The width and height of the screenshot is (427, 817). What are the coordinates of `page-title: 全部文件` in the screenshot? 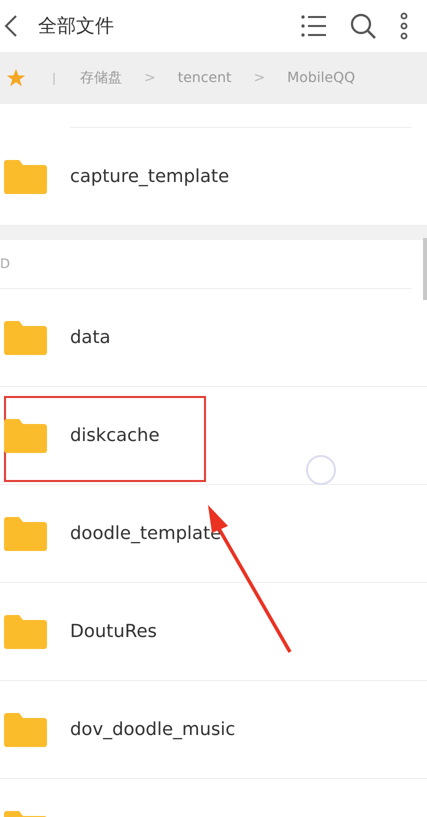 It's located at (76, 26).